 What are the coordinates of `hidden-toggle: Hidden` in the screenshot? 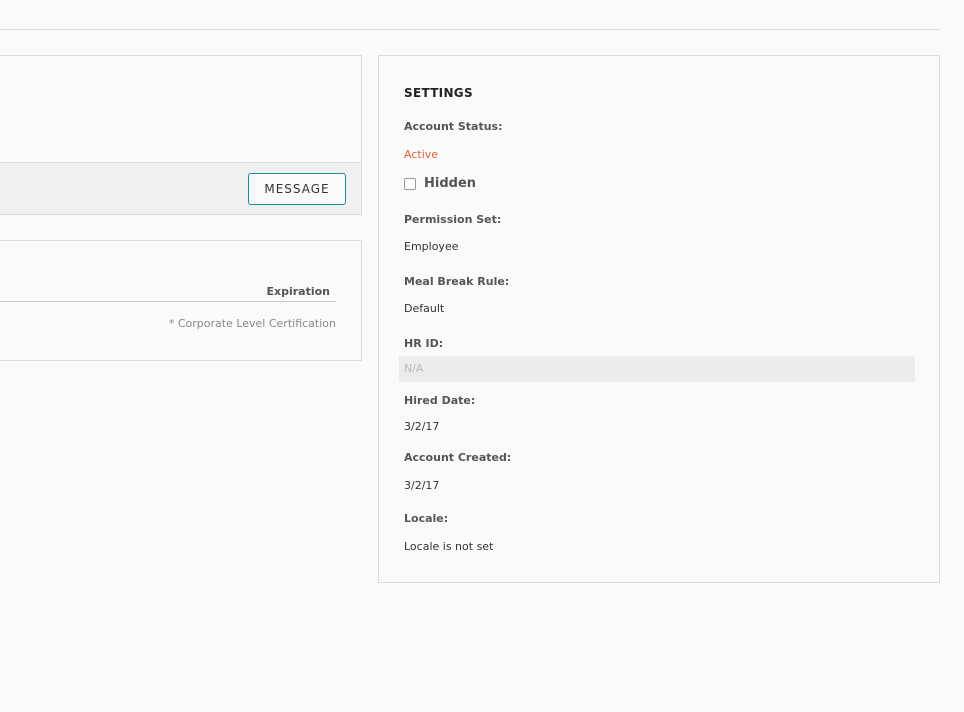 It's located at (440, 183).